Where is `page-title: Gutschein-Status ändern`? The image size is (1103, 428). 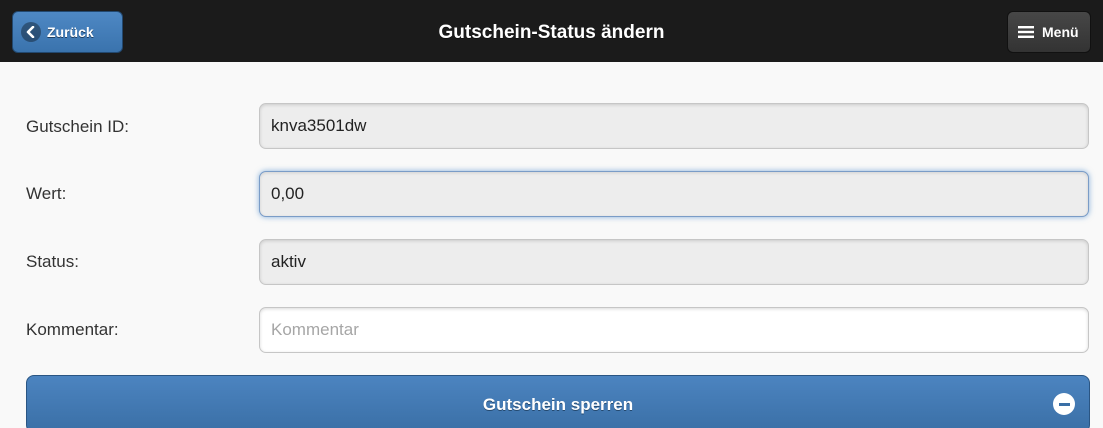
page-title: Gutschein-Status ändern is located at coordinates (551, 32).